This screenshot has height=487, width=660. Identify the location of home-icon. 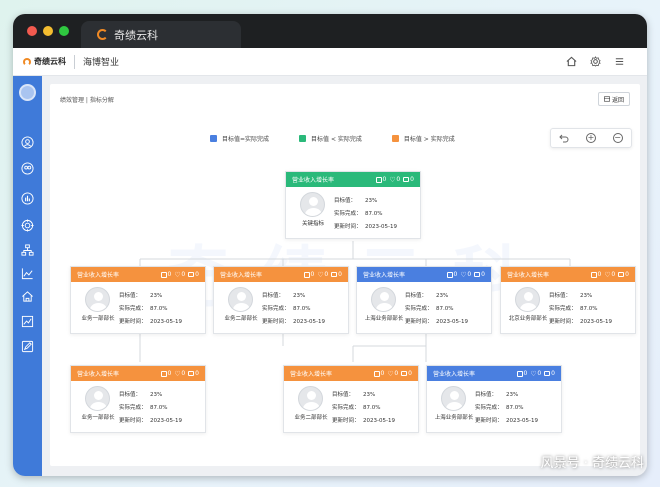
(571, 61).